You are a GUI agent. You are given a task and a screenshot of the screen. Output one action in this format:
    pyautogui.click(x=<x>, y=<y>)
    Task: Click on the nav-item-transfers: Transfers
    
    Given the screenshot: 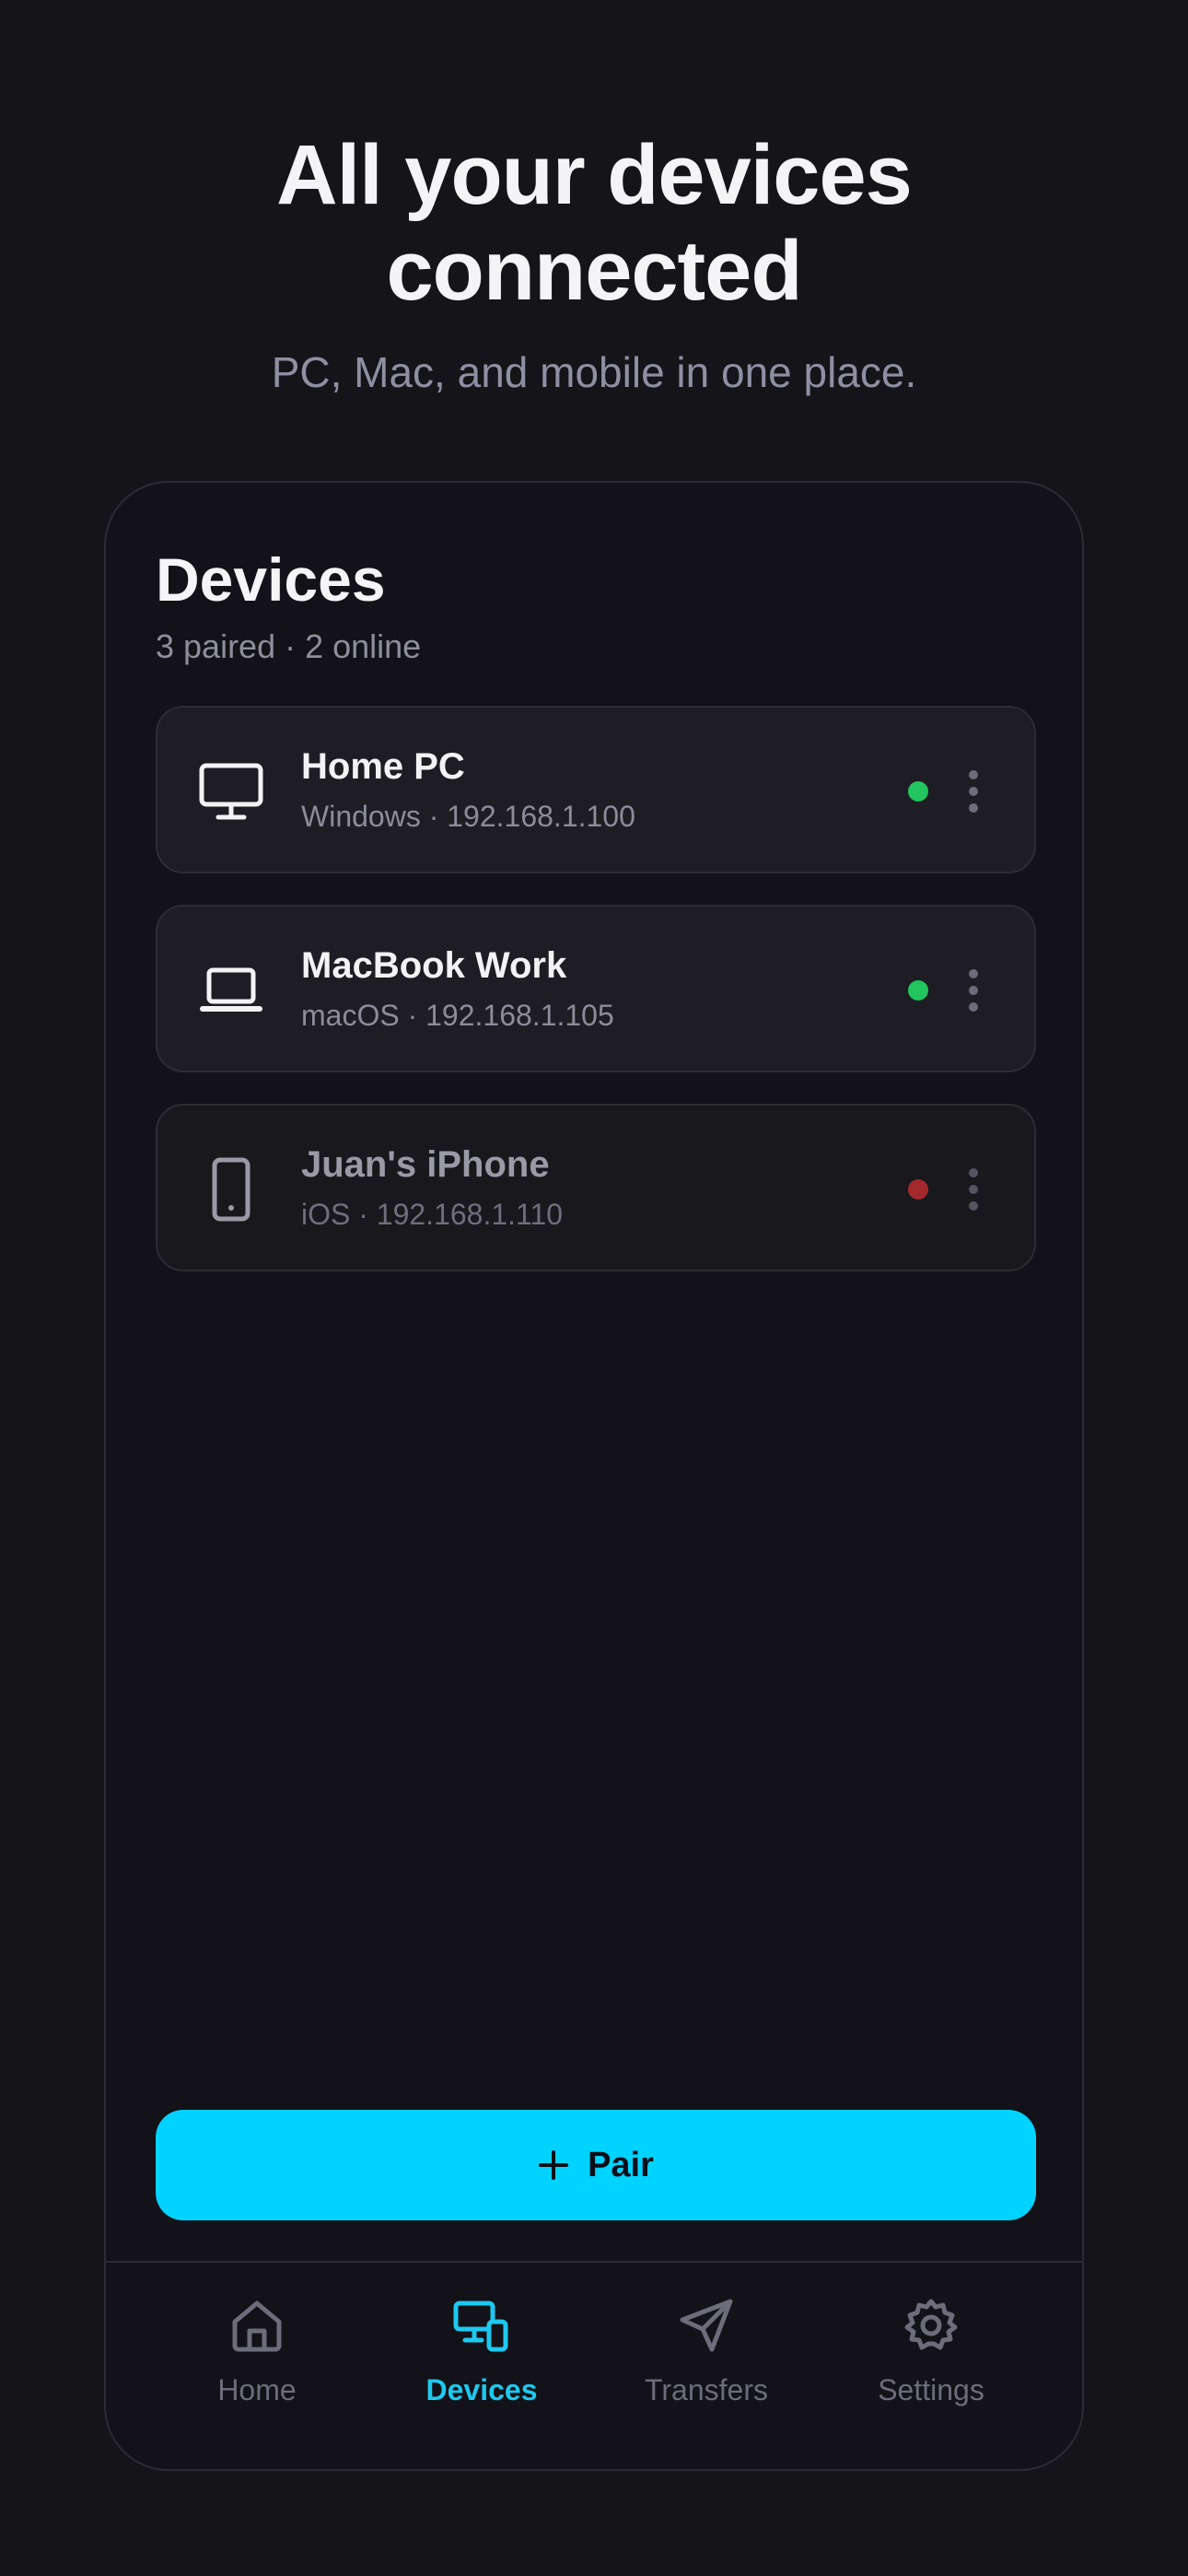 What is the action you would take?
    pyautogui.click(x=706, y=2360)
    